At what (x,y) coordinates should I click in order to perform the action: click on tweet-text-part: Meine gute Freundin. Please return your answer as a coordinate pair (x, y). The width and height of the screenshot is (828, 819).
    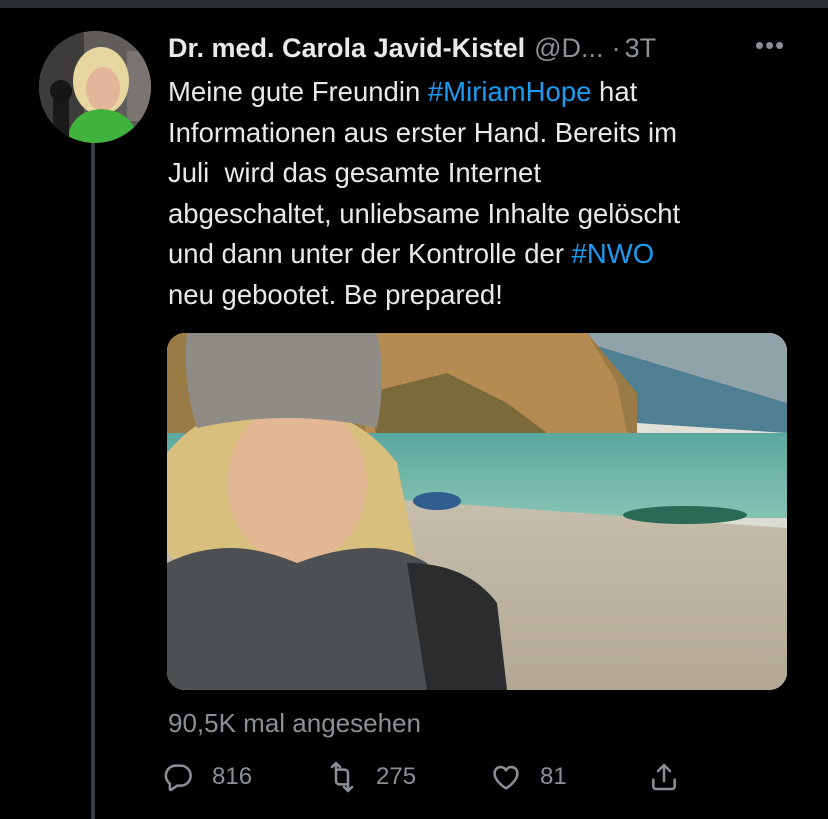
    Looking at the image, I should click on (298, 91).